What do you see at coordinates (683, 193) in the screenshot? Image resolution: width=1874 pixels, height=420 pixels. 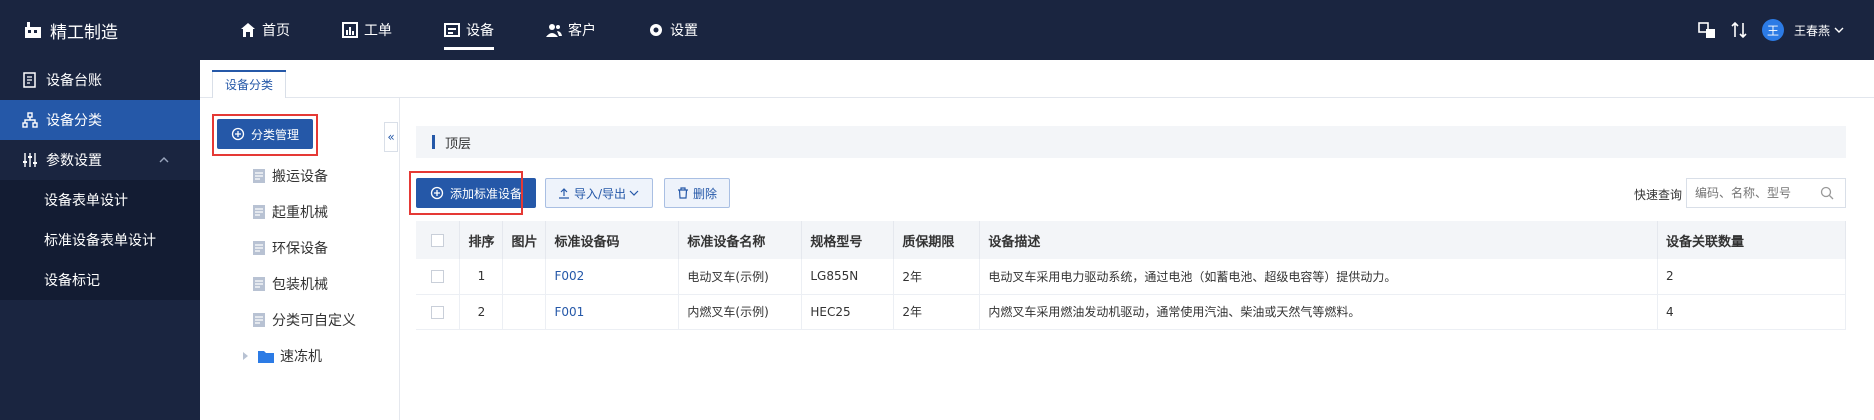 I see `trash-icon` at bounding box center [683, 193].